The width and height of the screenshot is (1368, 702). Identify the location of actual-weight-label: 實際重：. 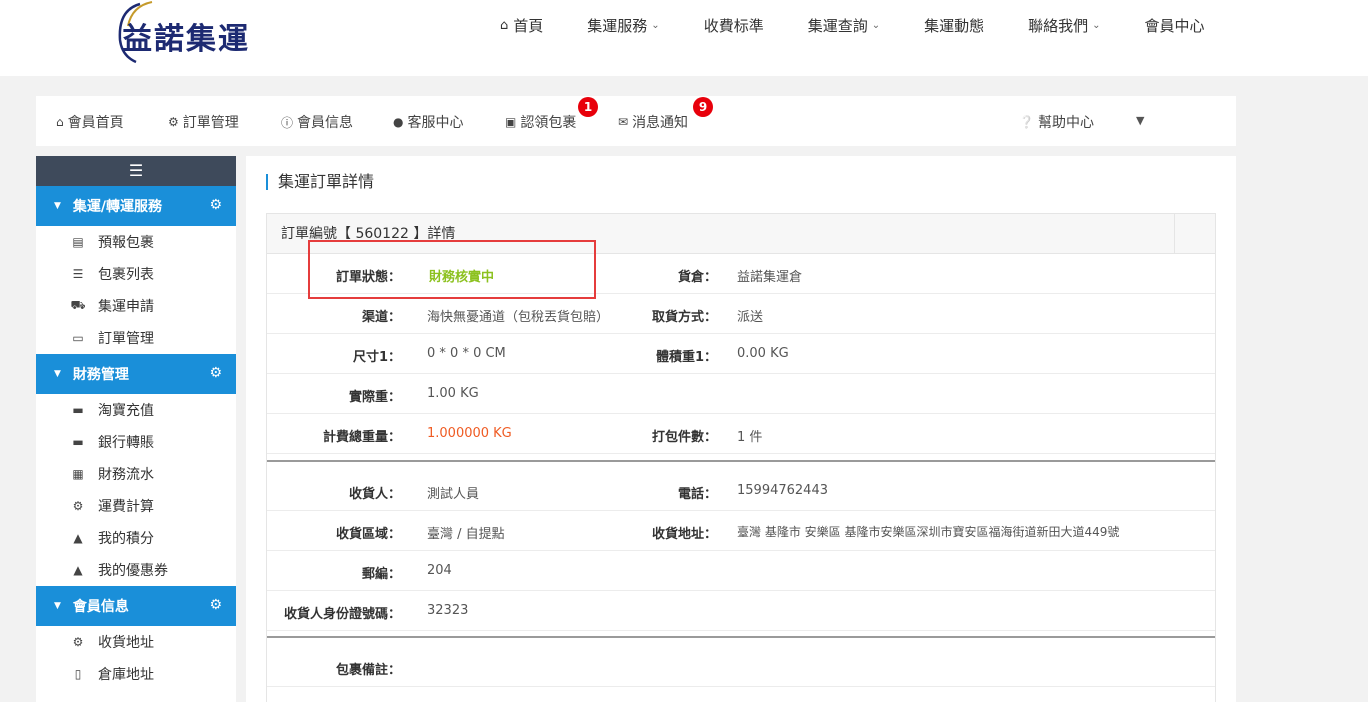
(374, 397).